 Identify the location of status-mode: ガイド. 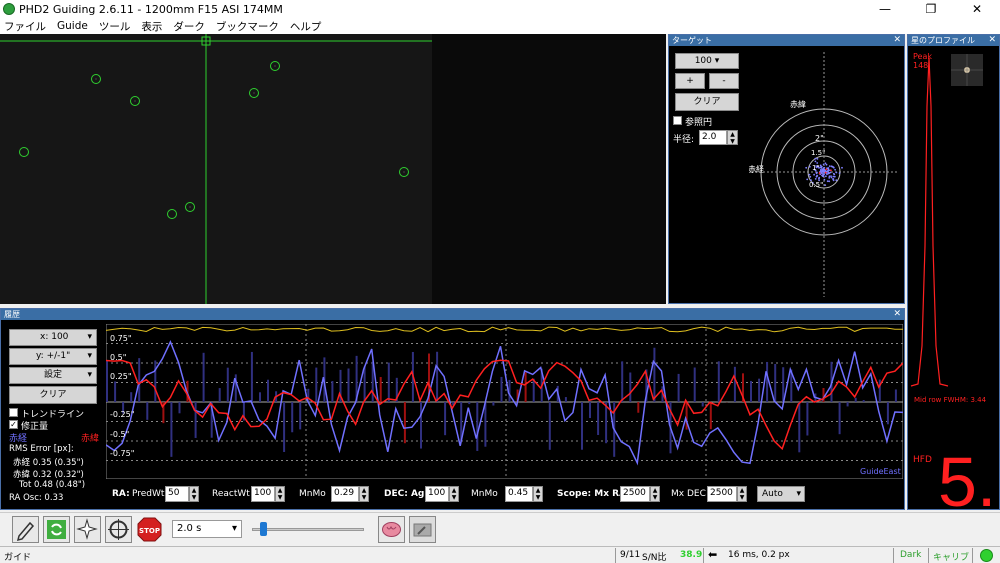
(18, 558).